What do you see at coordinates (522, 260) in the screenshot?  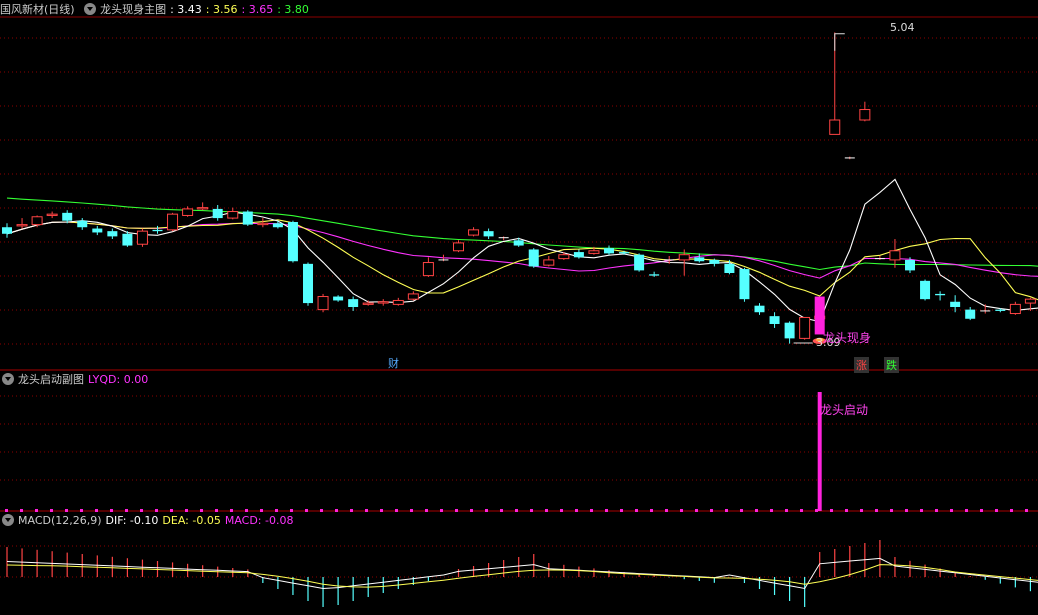 I see `ma2-line` at bounding box center [522, 260].